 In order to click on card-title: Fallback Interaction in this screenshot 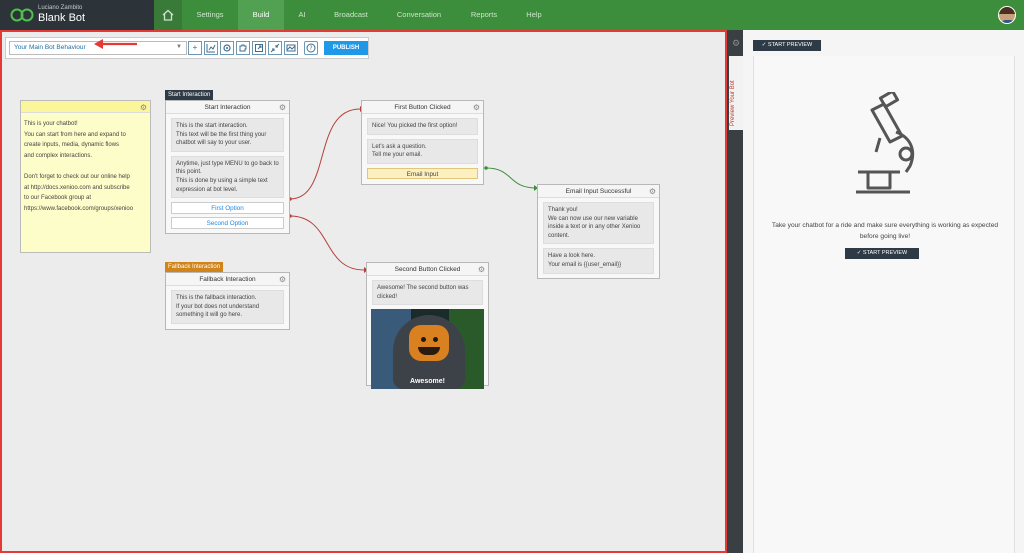, I will do `click(227, 279)`.